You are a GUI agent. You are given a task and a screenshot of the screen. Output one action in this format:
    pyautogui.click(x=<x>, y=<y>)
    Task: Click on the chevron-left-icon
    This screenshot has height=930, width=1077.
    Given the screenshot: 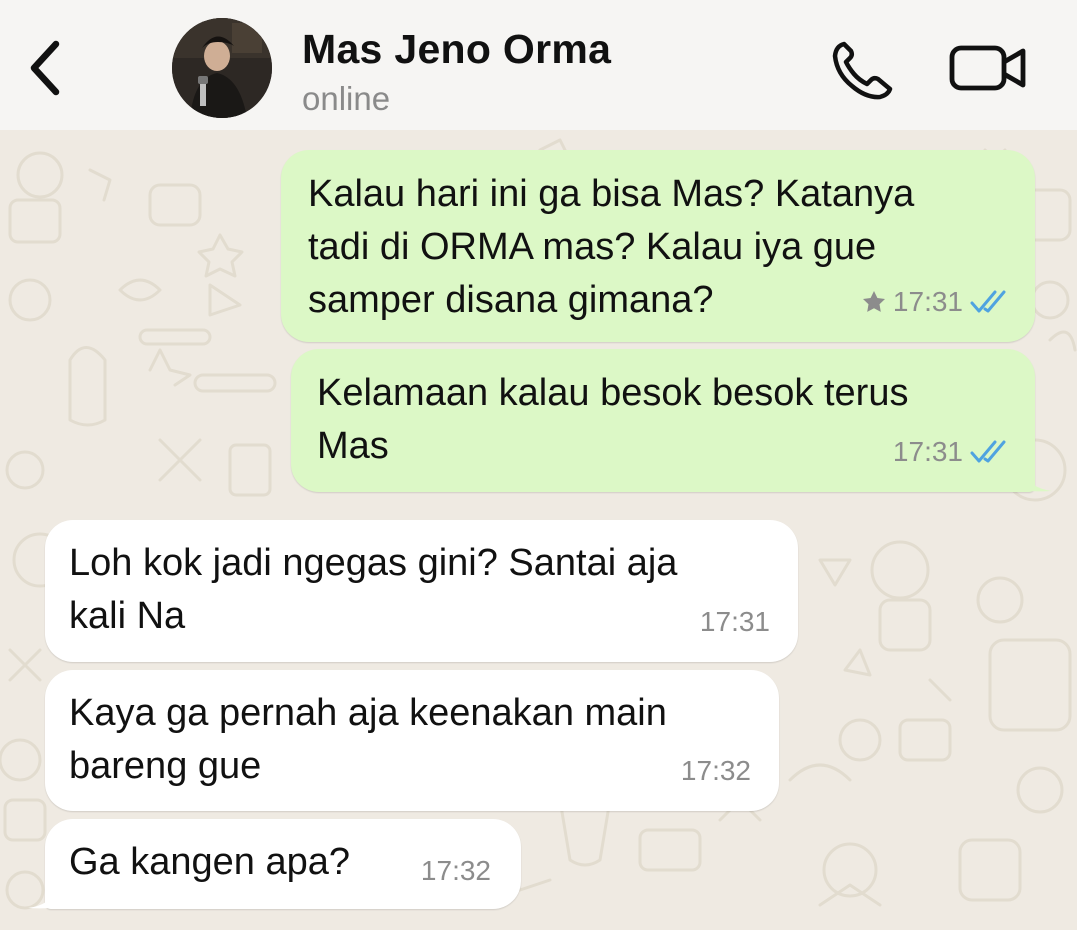 What is the action you would take?
    pyautogui.click(x=45, y=68)
    